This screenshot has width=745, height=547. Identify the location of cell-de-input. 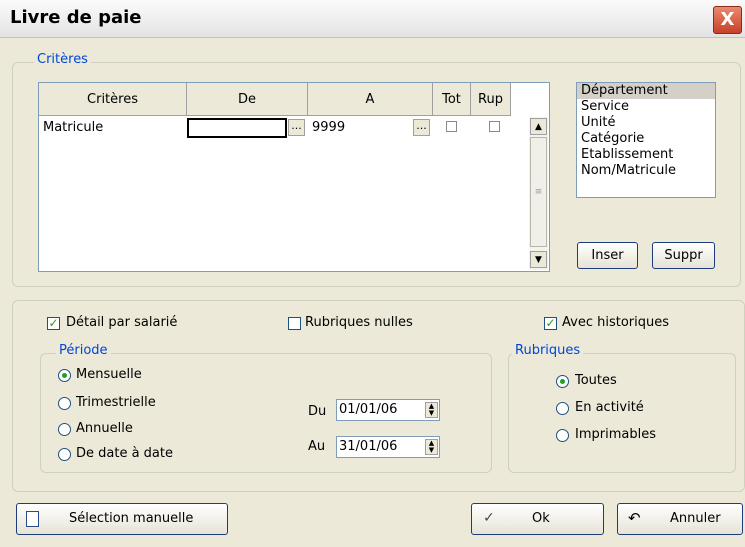
(237, 128).